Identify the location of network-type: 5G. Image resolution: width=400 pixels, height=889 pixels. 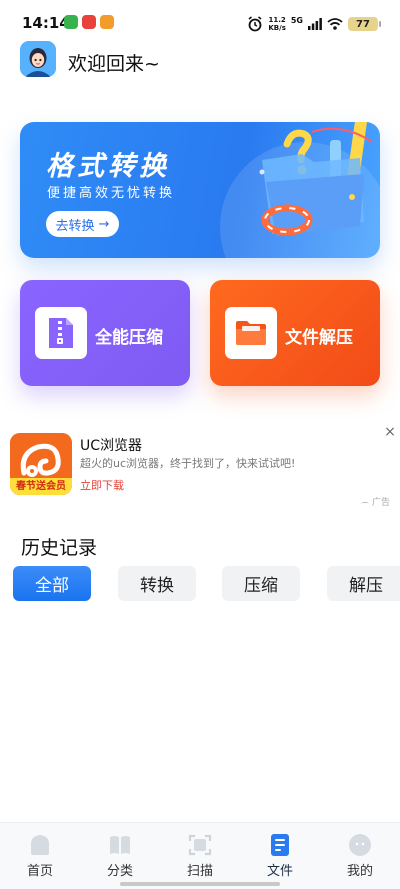
(296, 20).